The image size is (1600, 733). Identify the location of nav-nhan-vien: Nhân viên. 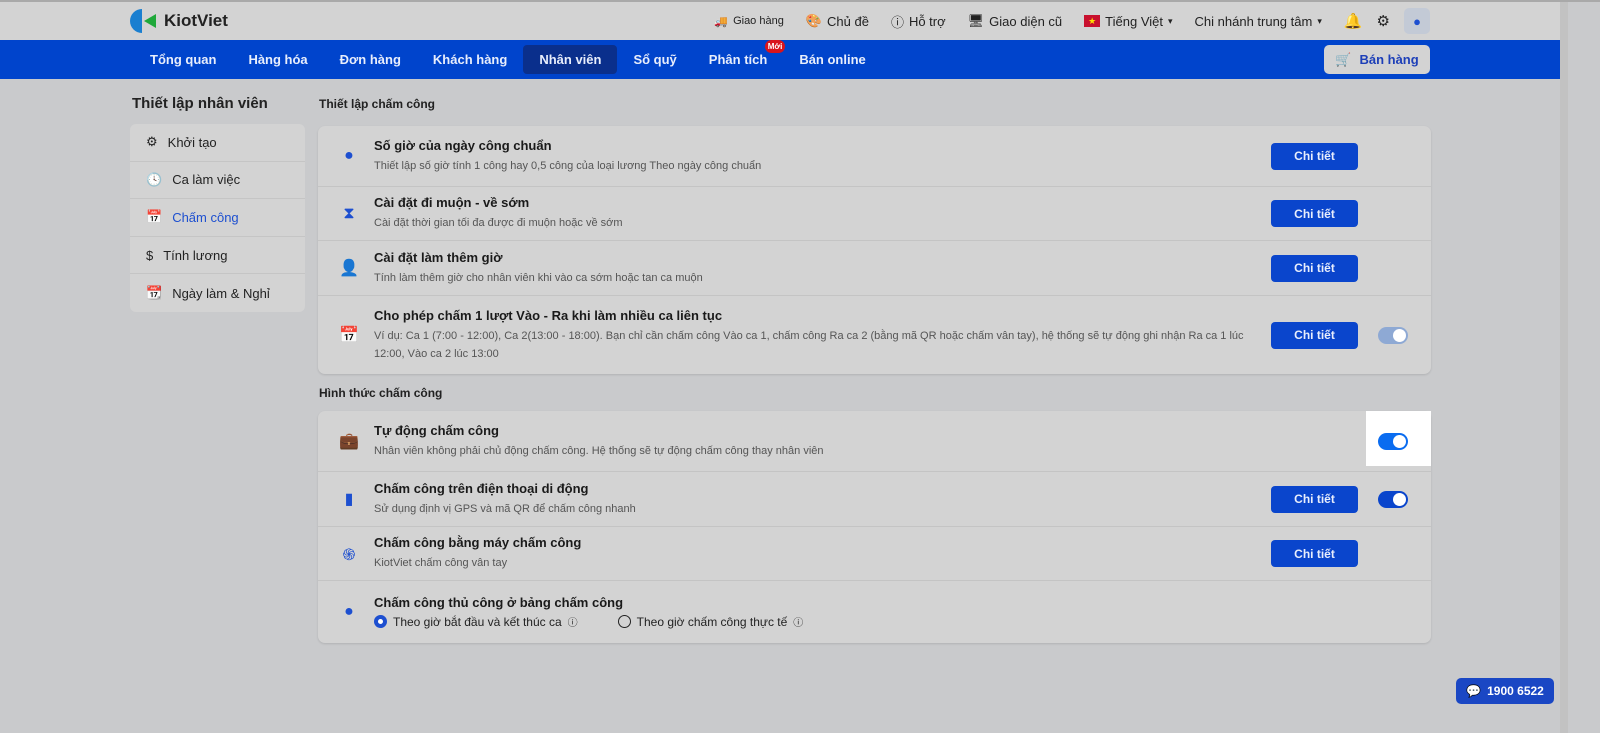
(570, 59).